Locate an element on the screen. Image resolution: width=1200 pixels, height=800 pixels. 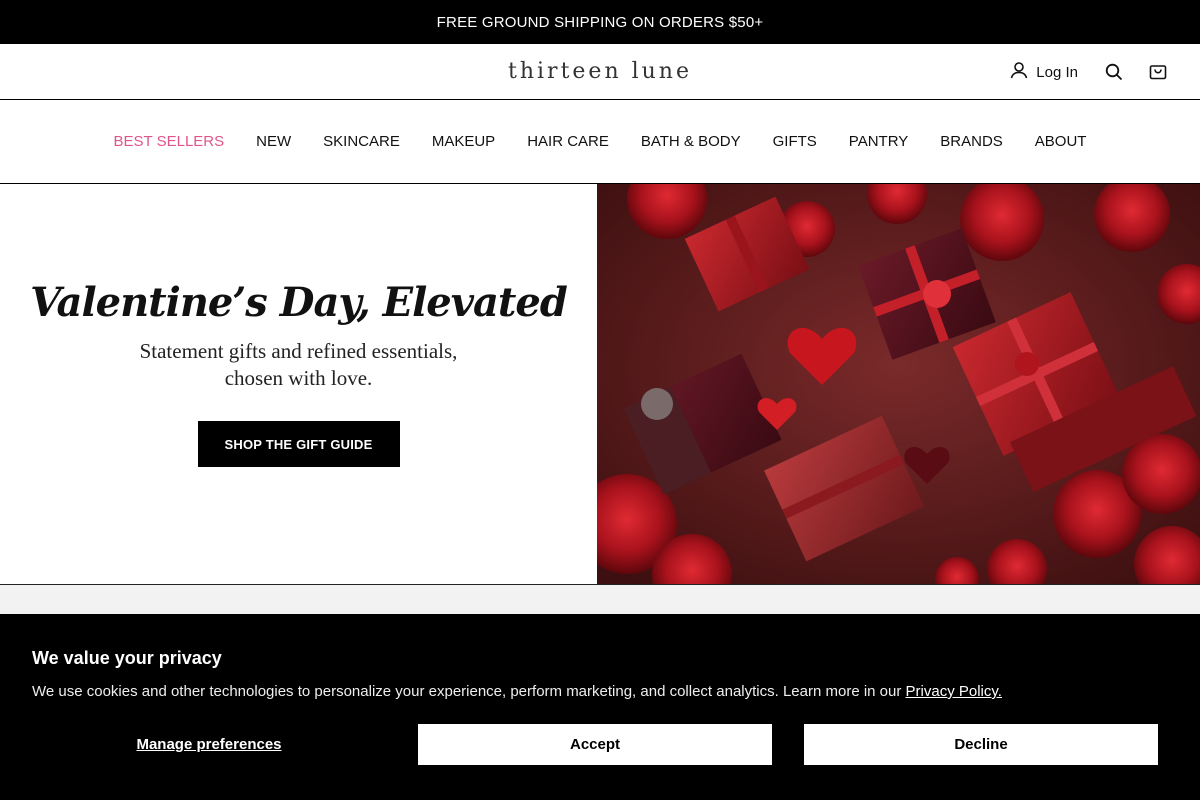
manage-preferences-button: Manage preferences is located at coordinates (209, 744).